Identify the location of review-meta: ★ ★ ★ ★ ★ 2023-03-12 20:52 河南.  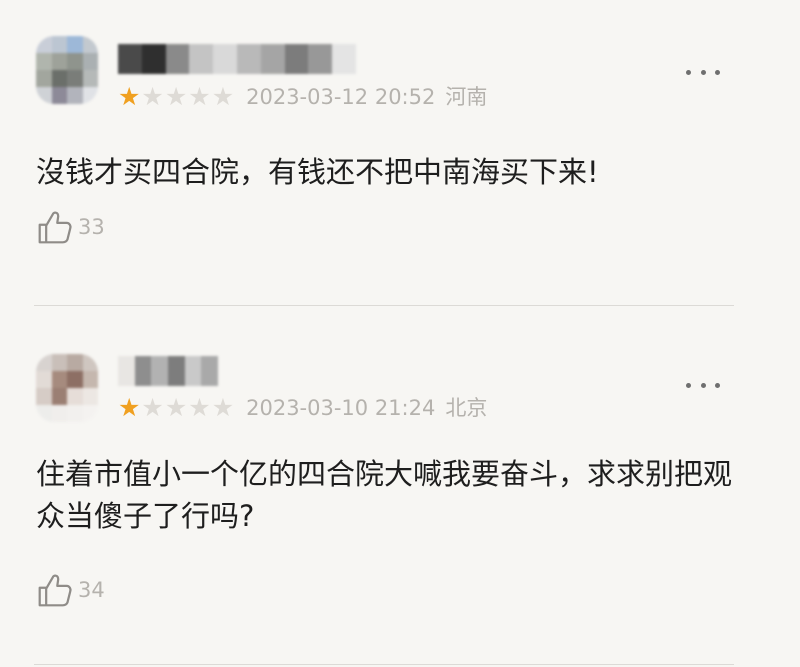
(302, 97).